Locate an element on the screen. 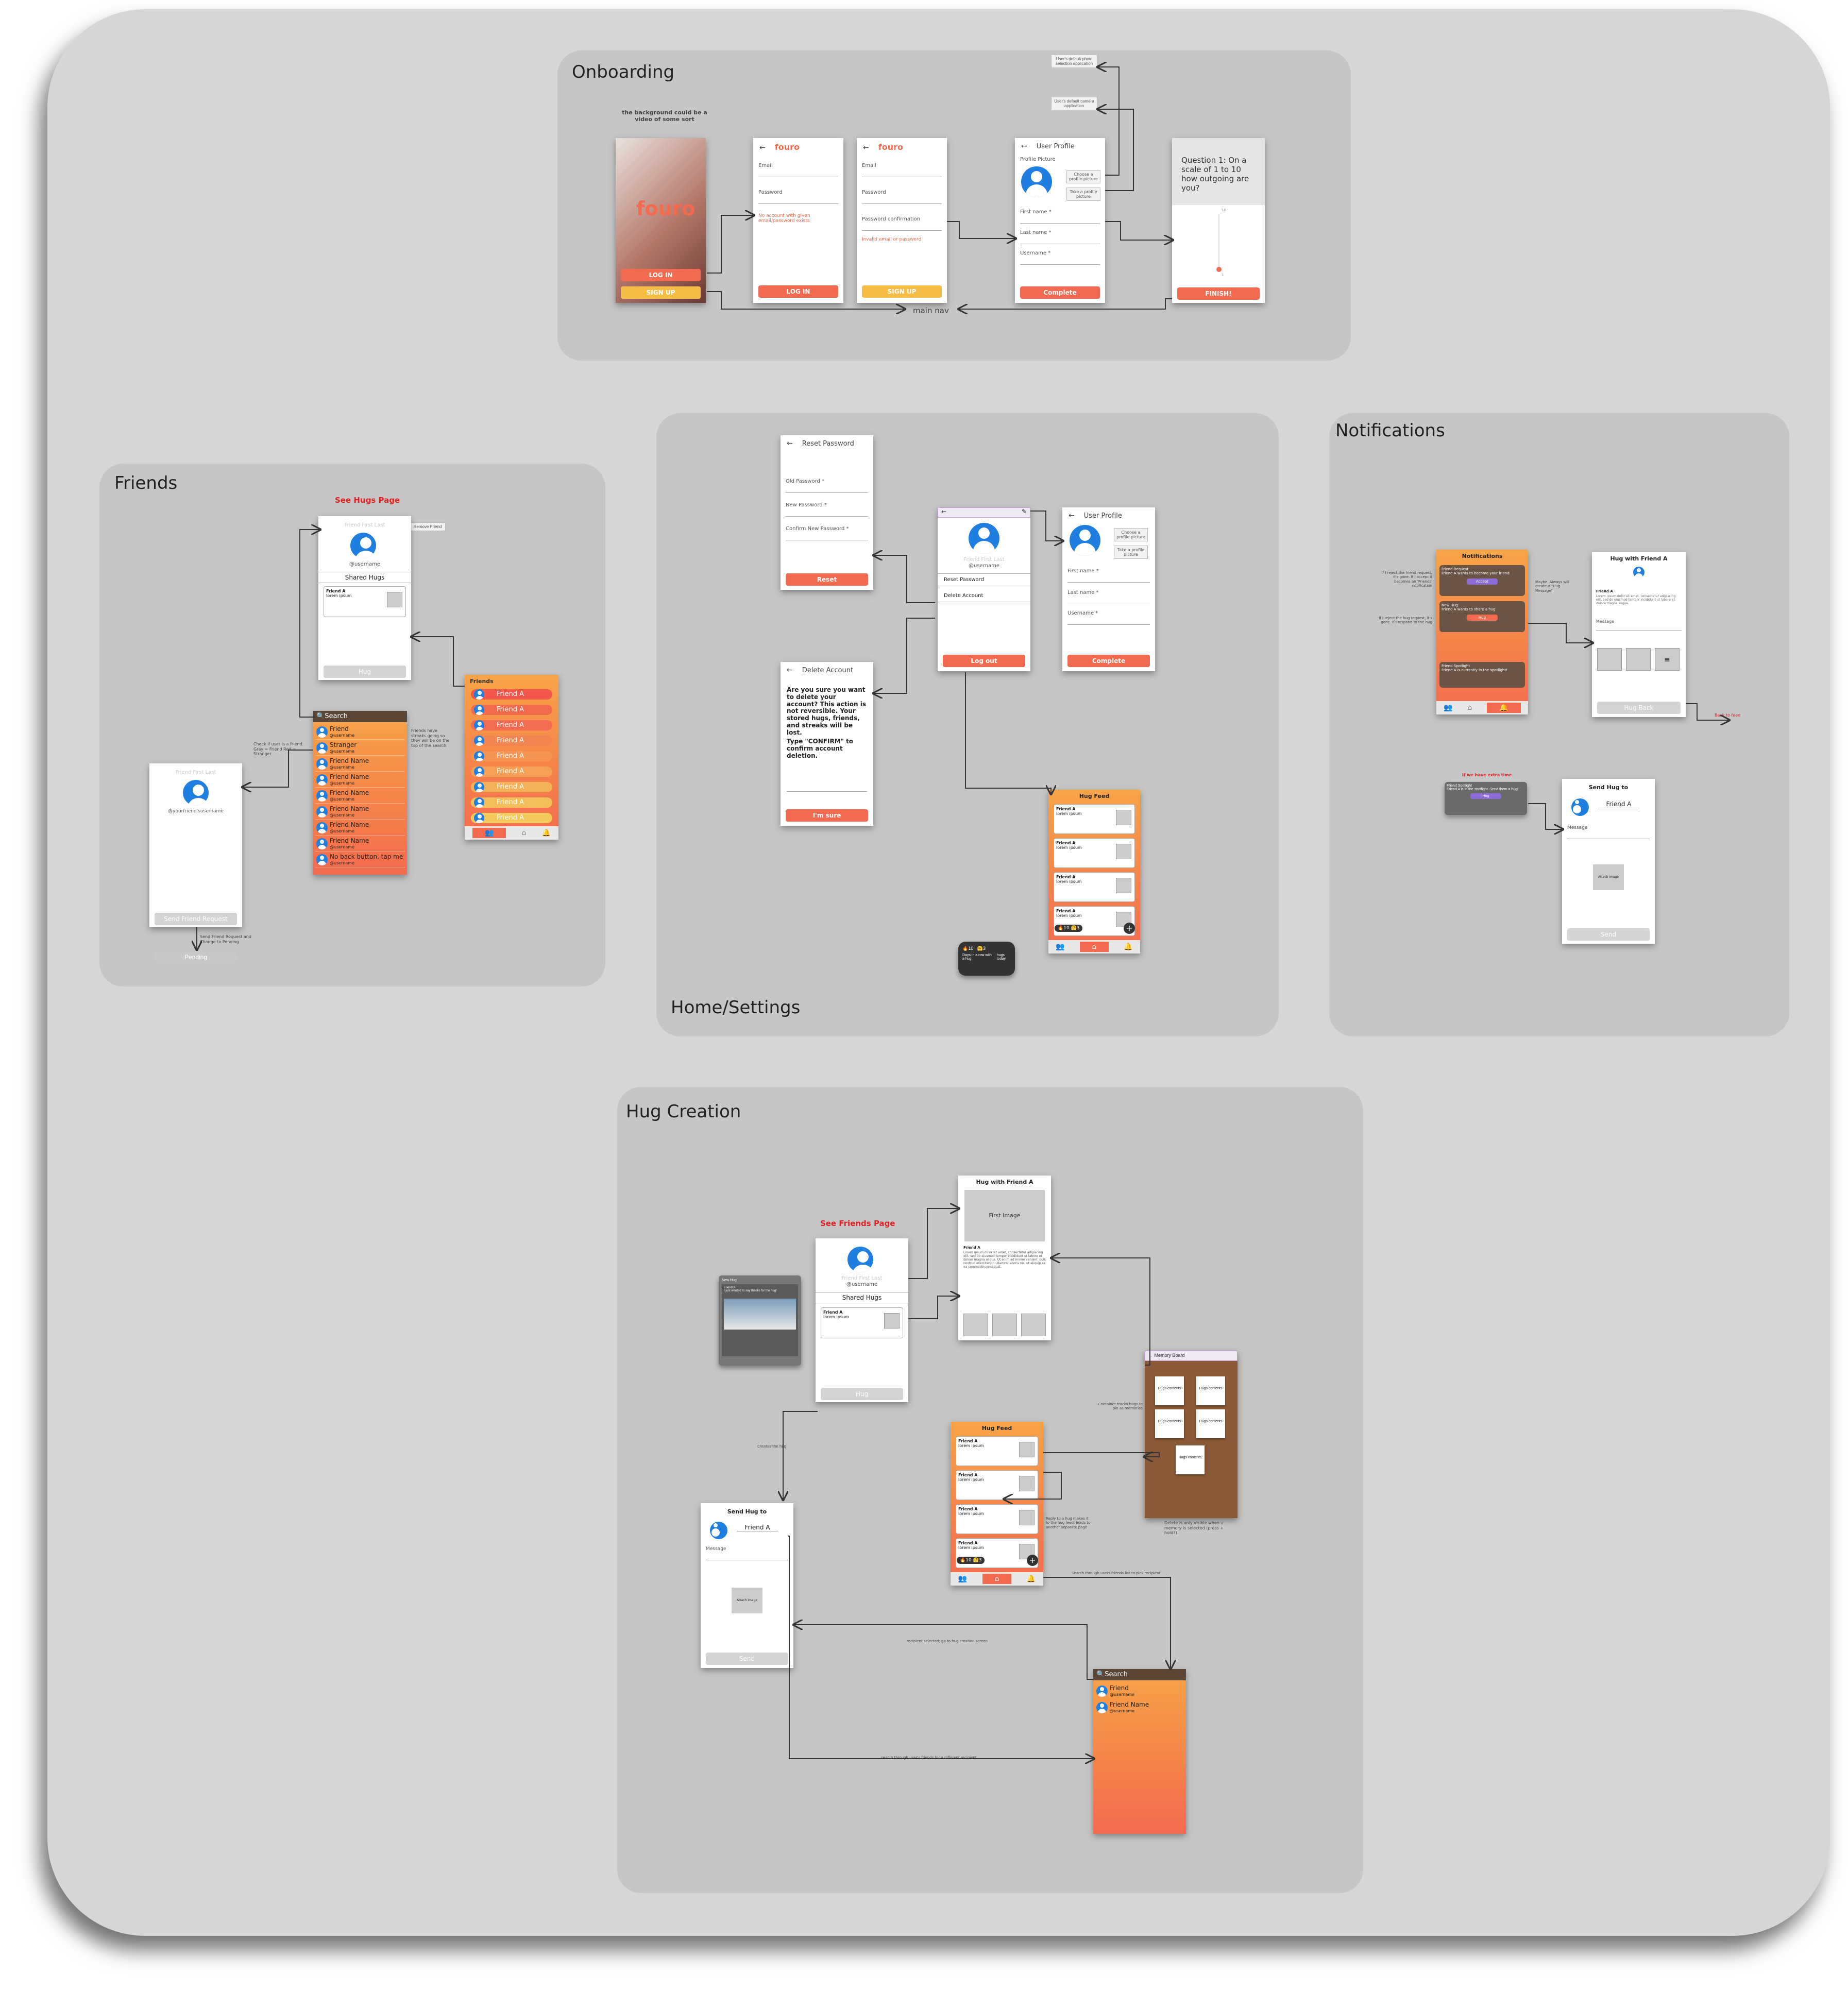 The height and width of the screenshot is (1992, 1848). new-password-field: New Password * is located at coordinates (827, 510).